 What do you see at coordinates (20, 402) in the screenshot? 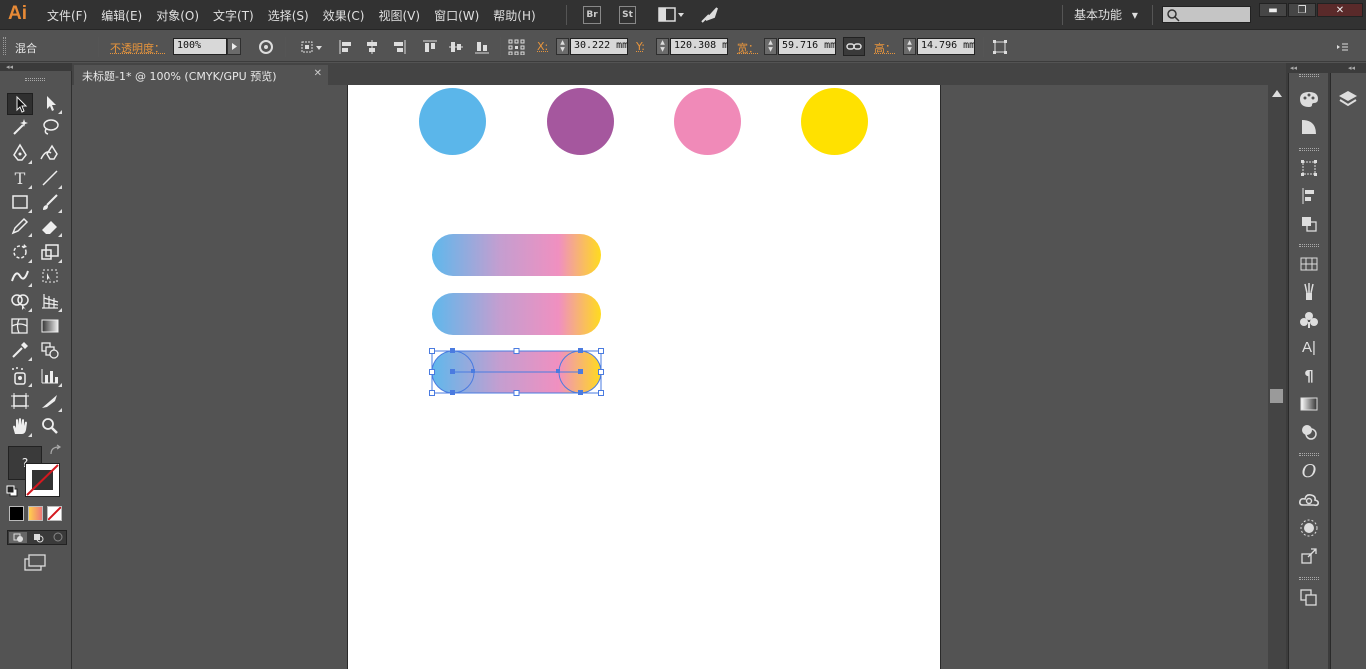
I see `artboard-tool` at bounding box center [20, 402].